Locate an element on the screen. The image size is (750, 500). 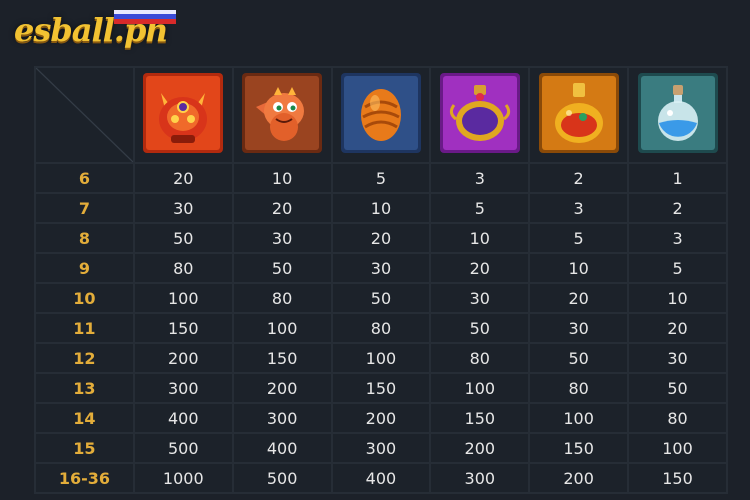
blue-potion-icon is located at coordinates (677, 113).